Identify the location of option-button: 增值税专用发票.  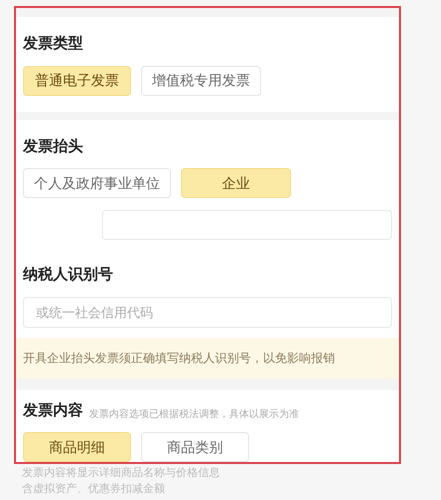
(201, 81).